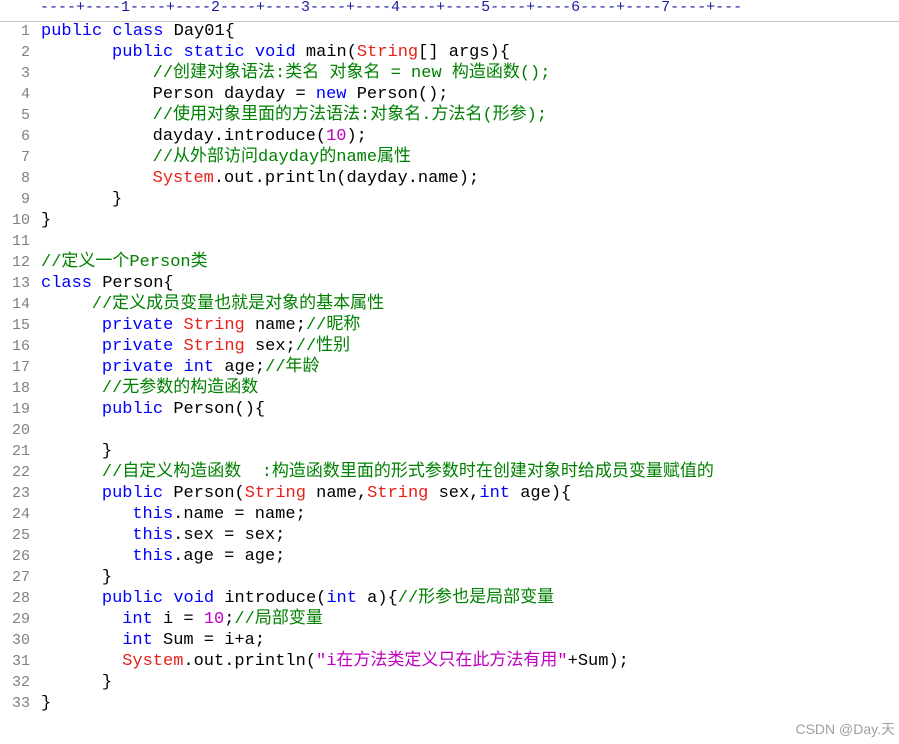 The image size is (899, 744). Describe the element at coordinates (20, 220) in the screenshot. I see `line-number: 10` at that location.